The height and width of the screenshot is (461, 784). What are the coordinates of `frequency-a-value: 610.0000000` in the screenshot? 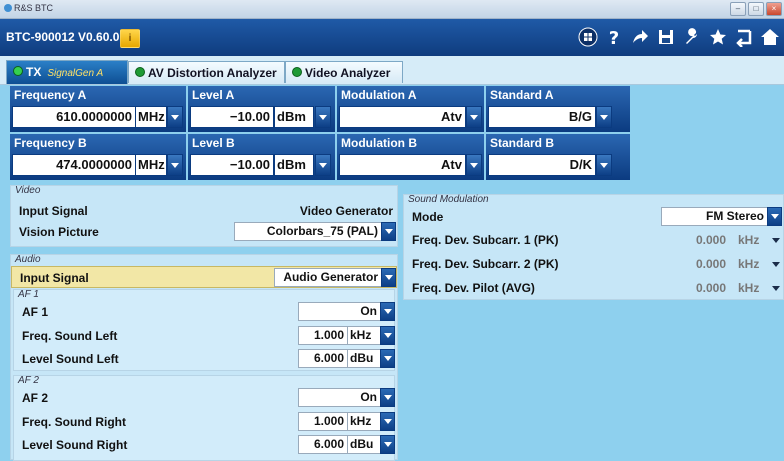 It's located at (74, 117).